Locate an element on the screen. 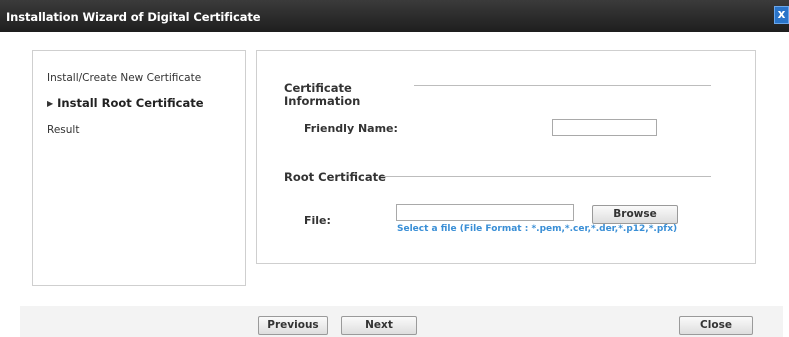 This screenshot has height=337, width=789. previous-button: Previous is located at coordinates (293, 325).